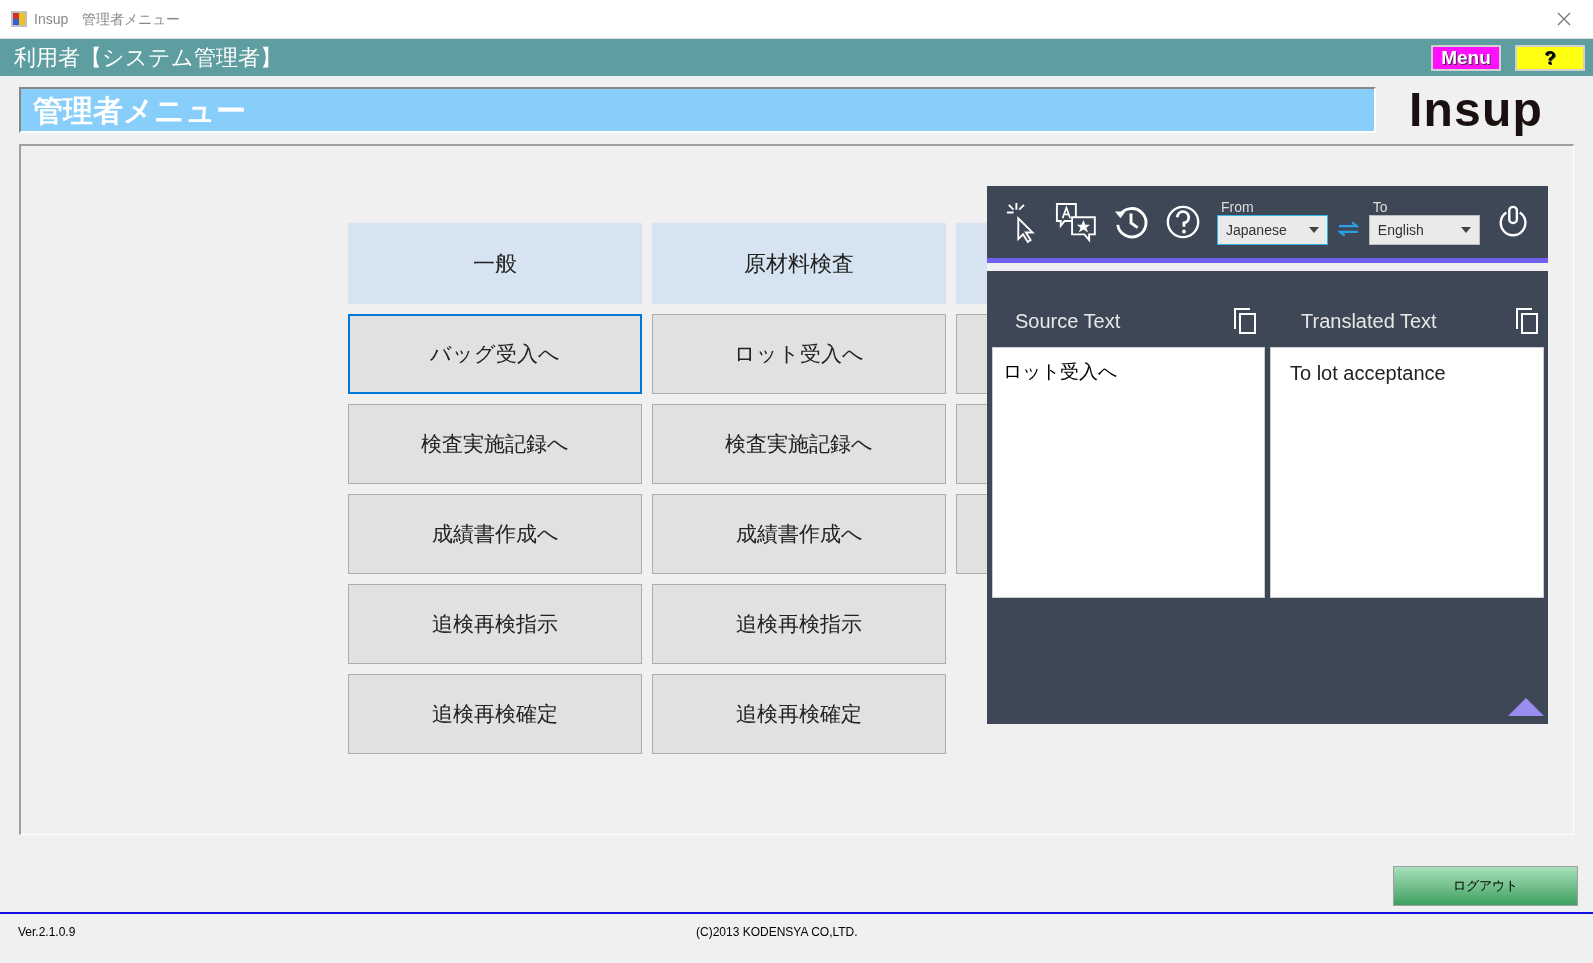  Describe the element at coordinates (1424, 230) in the screenshot. I see `to-dropdown: English` at that location.